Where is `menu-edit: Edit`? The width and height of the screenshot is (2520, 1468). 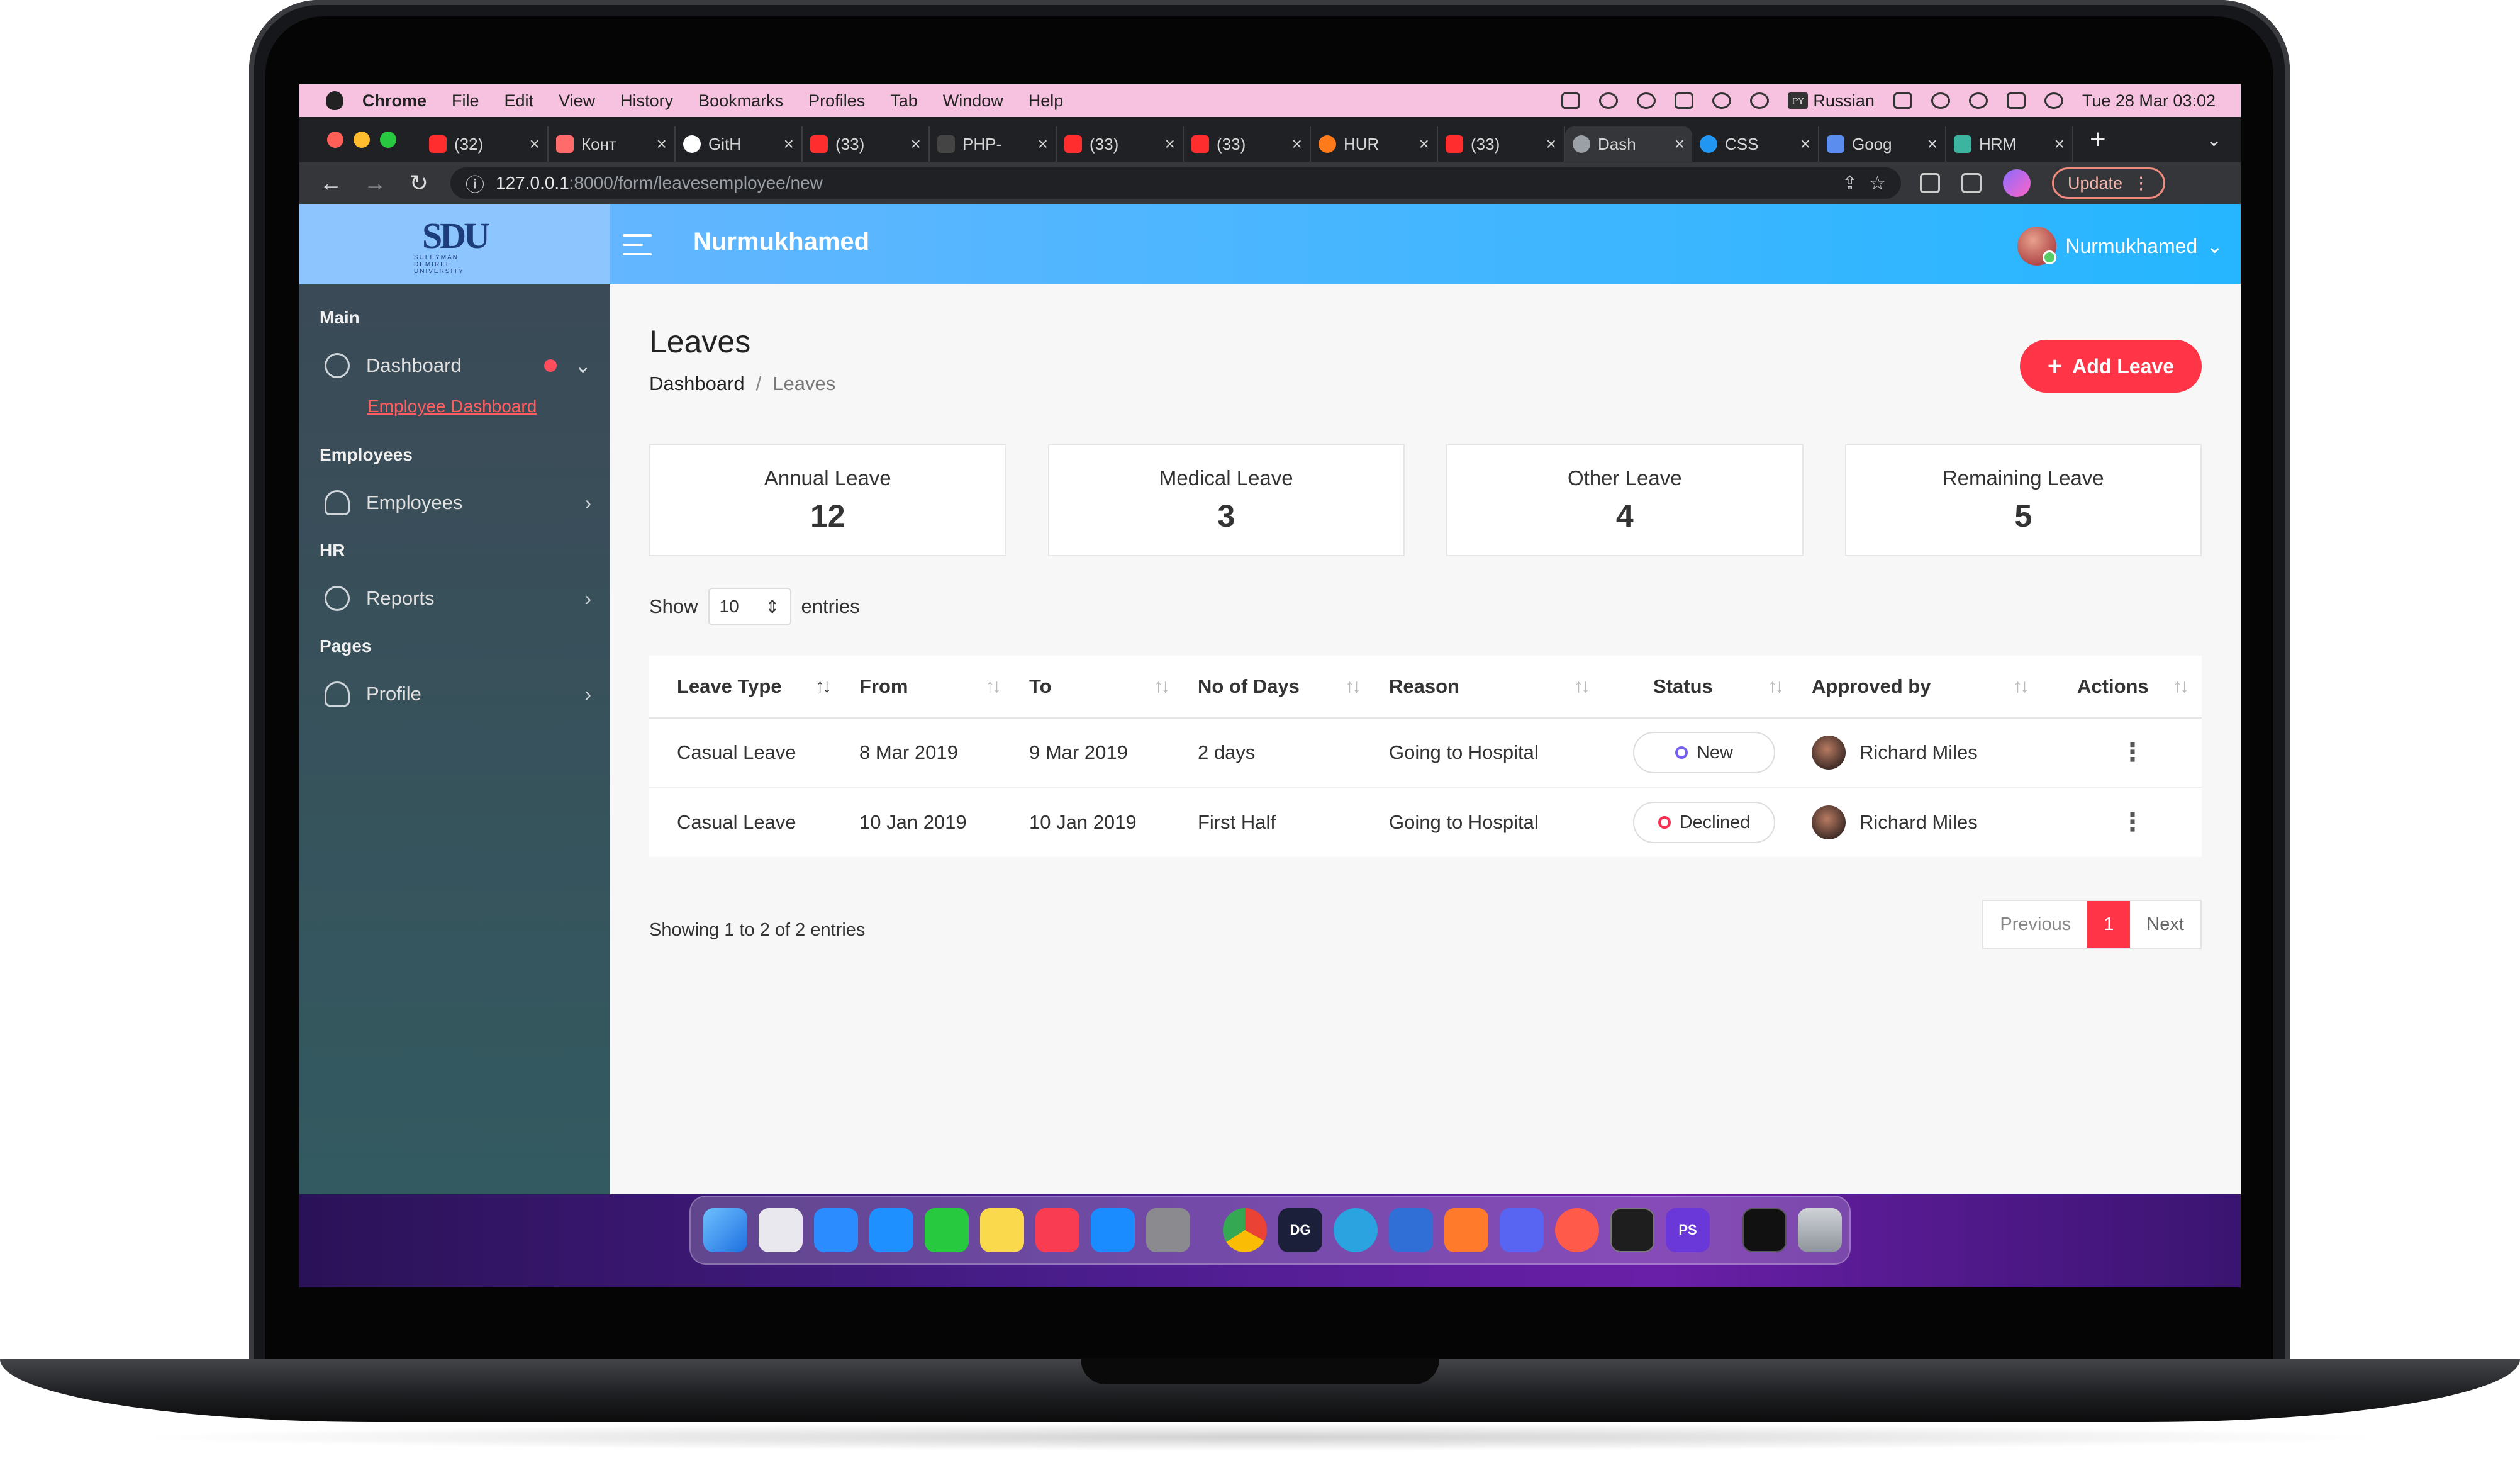
menu-edit: Edit is located at coordinates (519, 101).